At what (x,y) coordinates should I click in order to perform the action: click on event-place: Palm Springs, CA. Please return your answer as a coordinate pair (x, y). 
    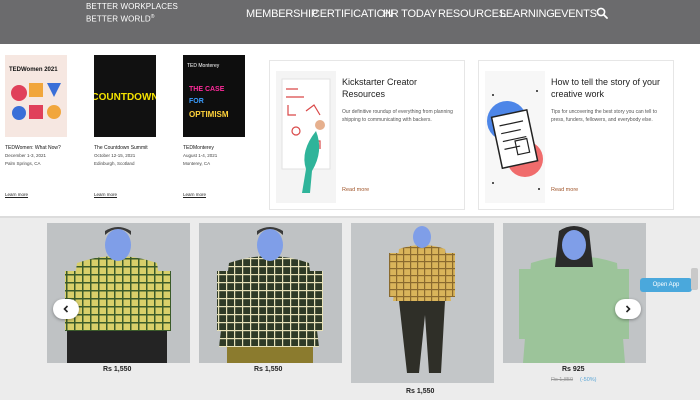
    Looking at the image, I should click on (23, 163).